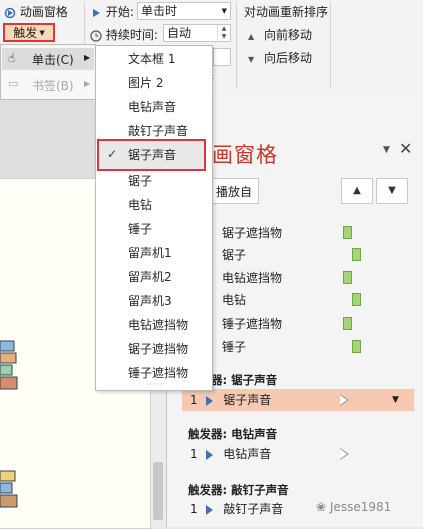  I want to click on move-later-label: 向后移动, so click(287, 58).